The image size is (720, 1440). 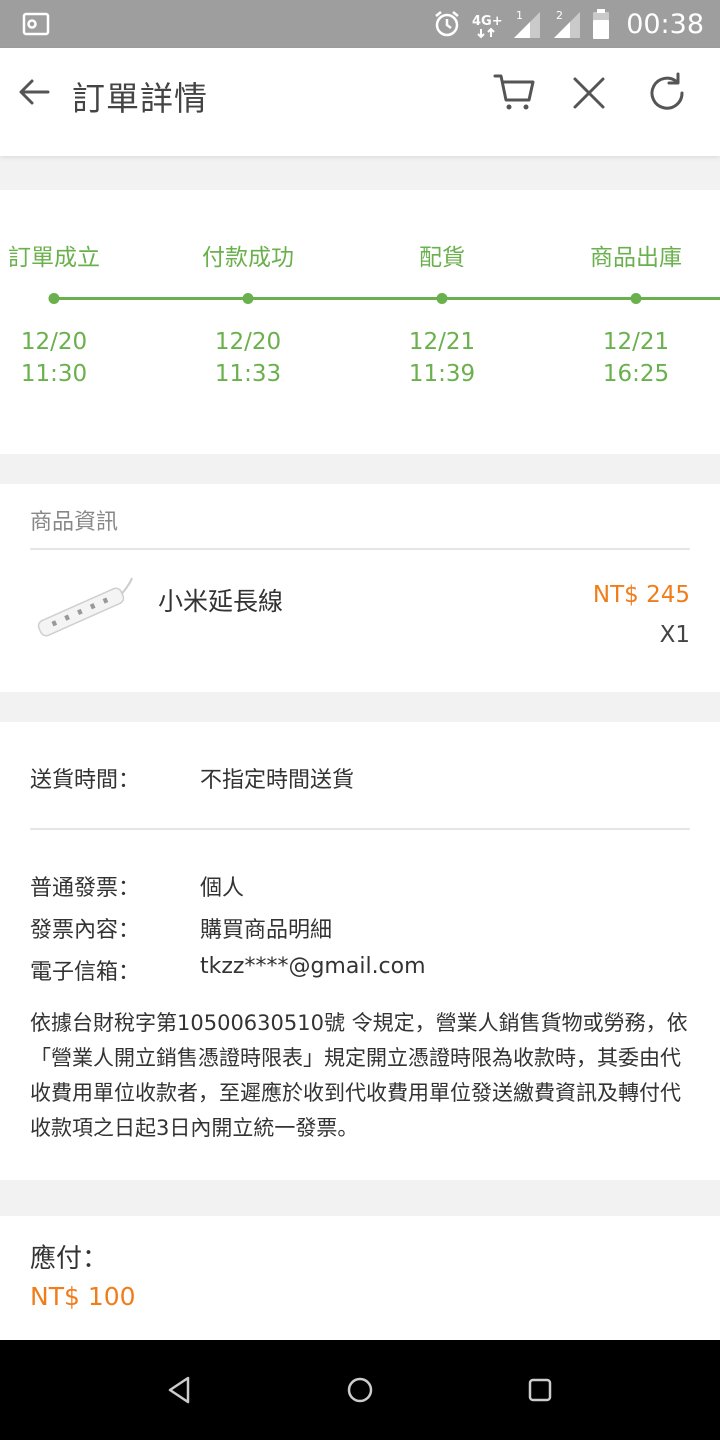 I want to click on email-value: tkzz****@gmail.com, so click(x=313, y=966).